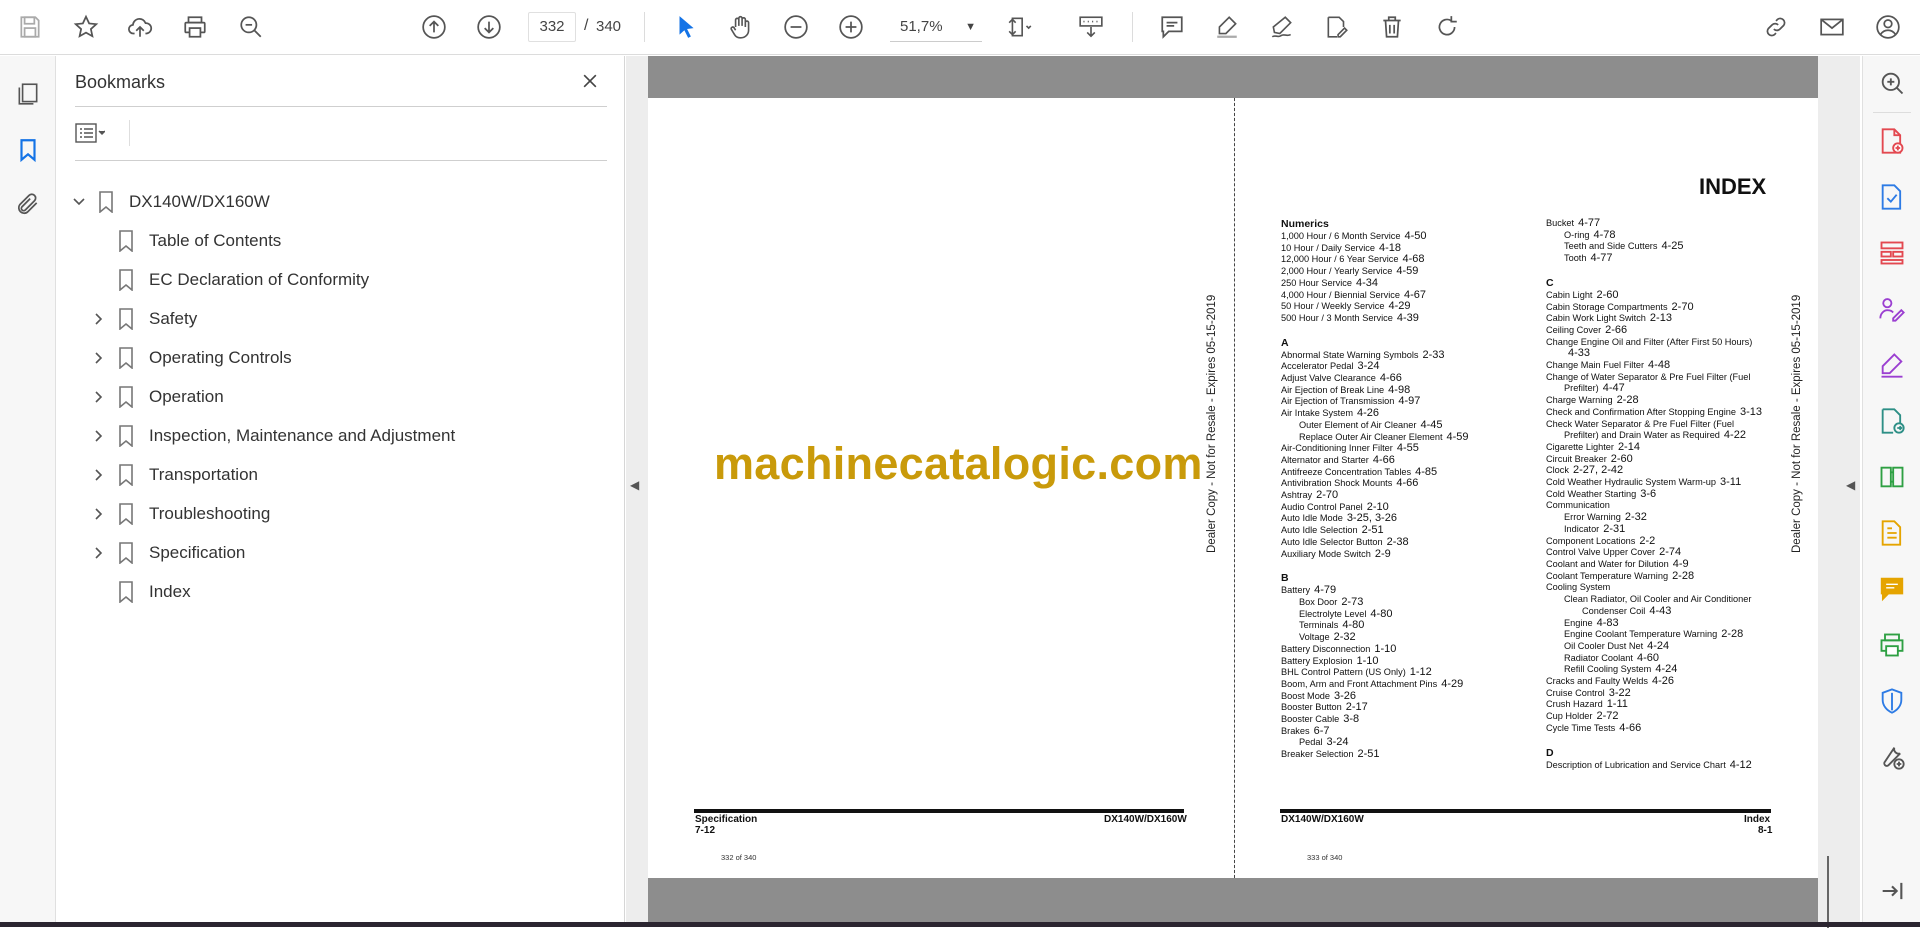 The image size is (1920, 928). I want to click on rotate-icon, so click(1447, 27).